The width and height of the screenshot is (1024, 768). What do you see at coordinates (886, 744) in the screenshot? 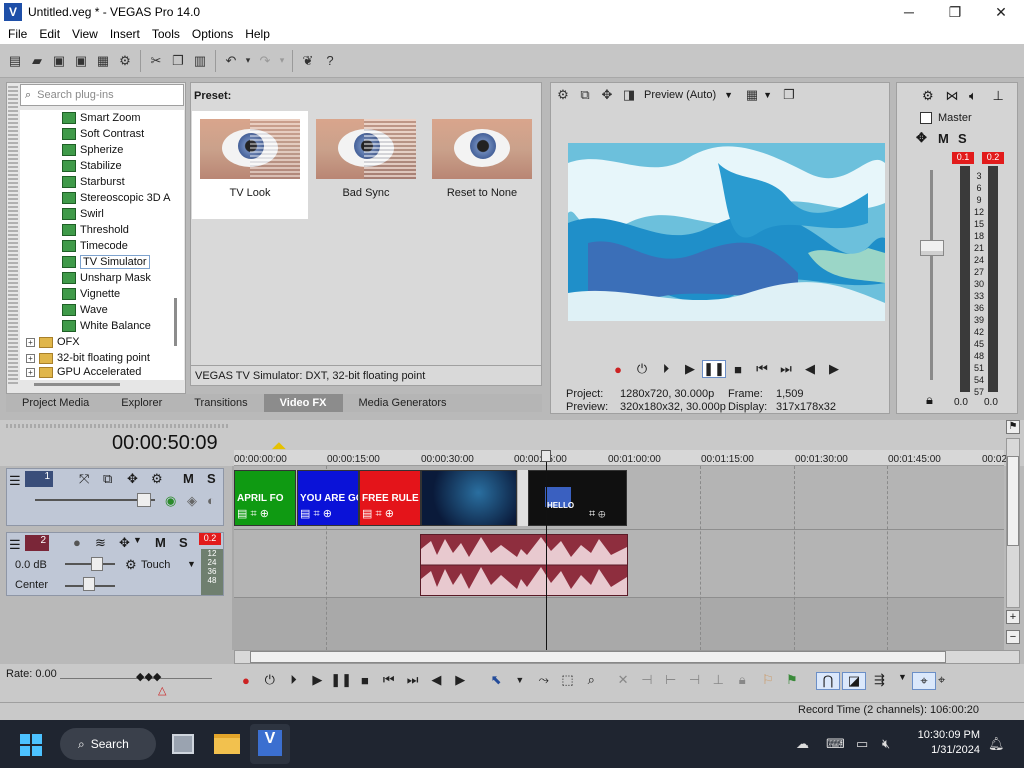
I see `network-speaker-icon: 🔇︎` at bounding box center [886, 744].